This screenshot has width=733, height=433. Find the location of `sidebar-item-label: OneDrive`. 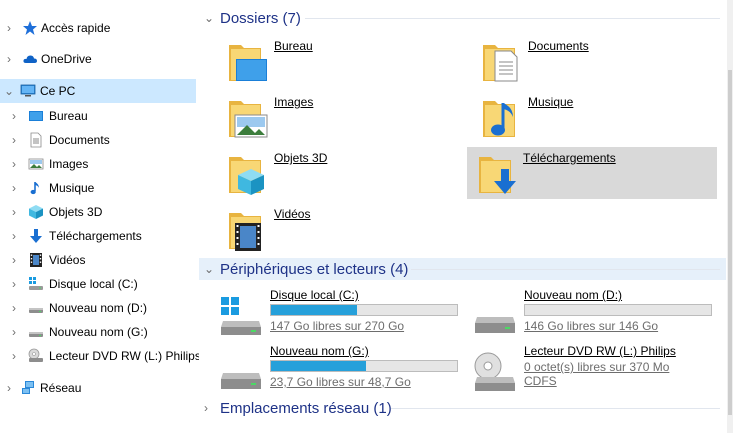

sidebar-item-label: OneDrive is located at coordinates (66, 59).